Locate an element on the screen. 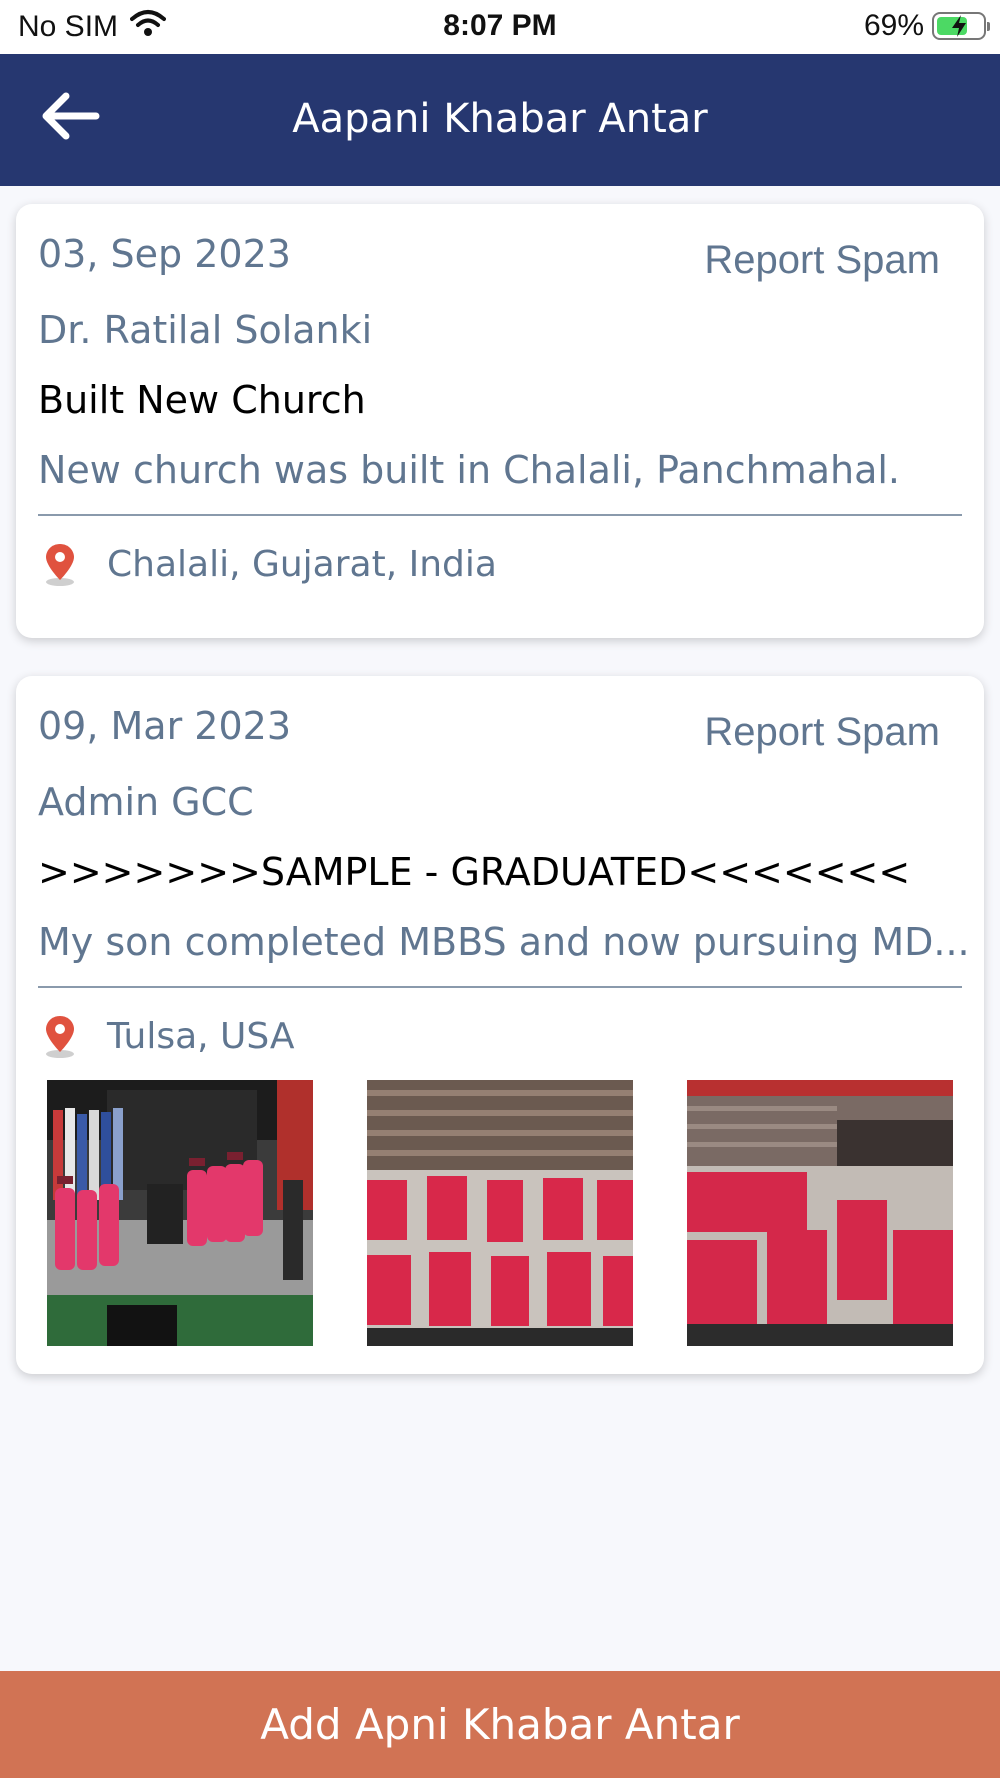  post-author: Dr. Ratilal Solanki is located at coordinates (205, 330).